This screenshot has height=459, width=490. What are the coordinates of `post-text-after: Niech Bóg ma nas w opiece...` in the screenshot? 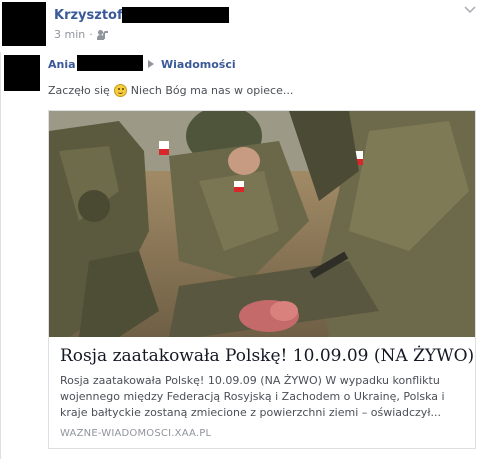 It's located at (212, 90).